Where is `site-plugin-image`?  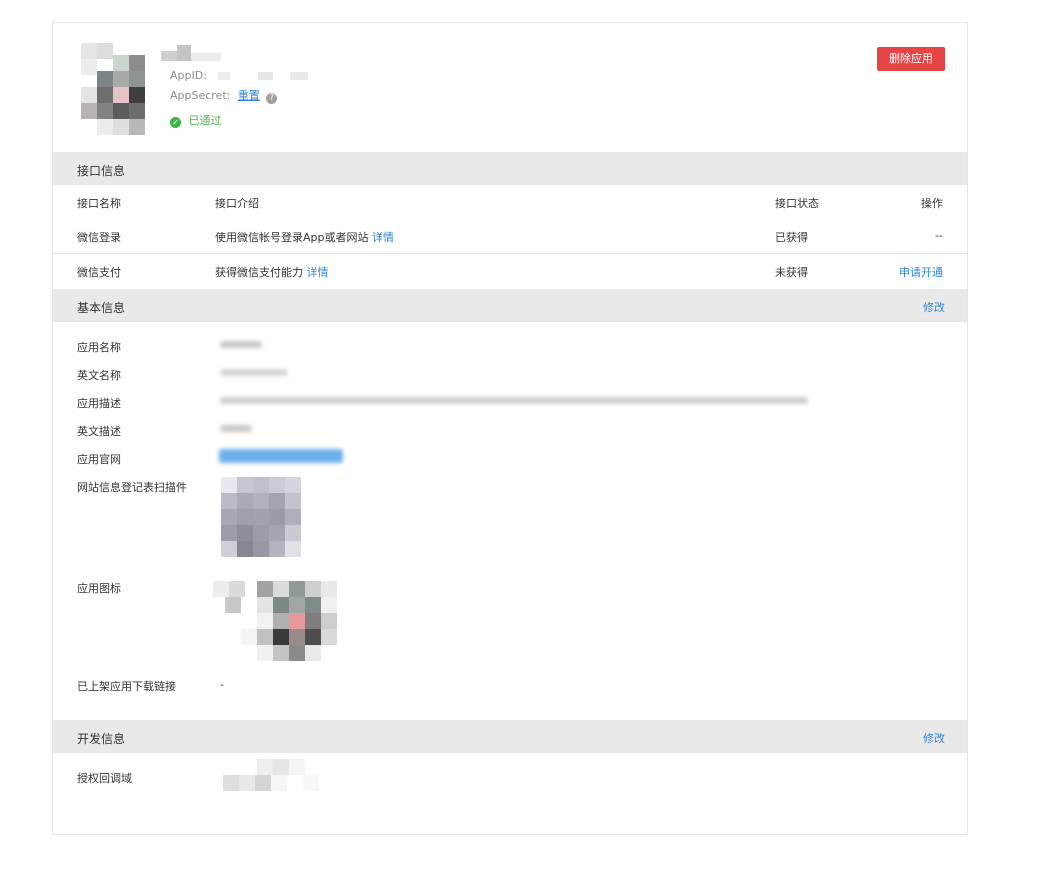
site-plugin-image is located at coordinates (262, 519).